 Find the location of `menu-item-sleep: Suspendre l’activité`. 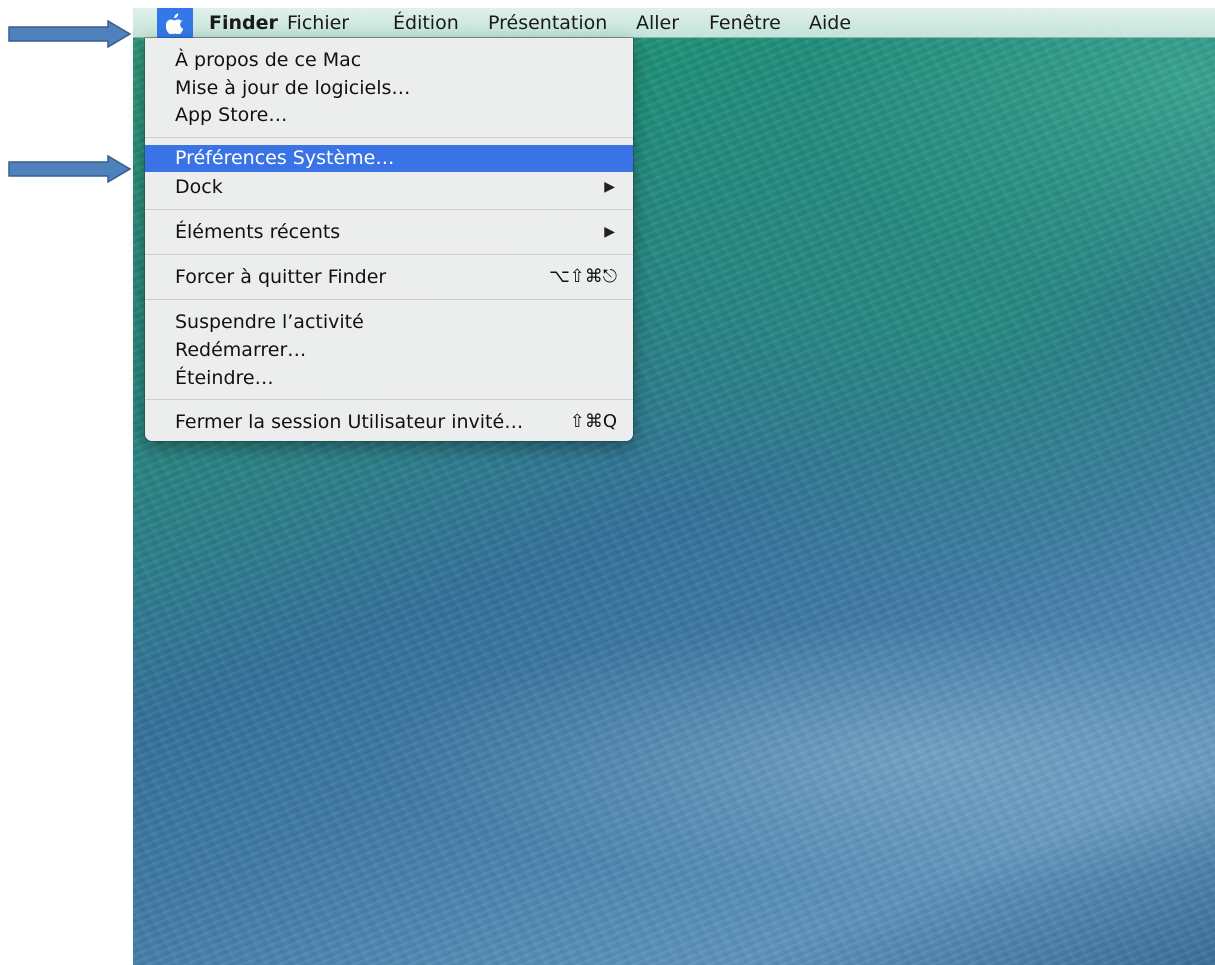

menu-item-sleep: Suspendre l’activité is located at coordinates (389, 322).